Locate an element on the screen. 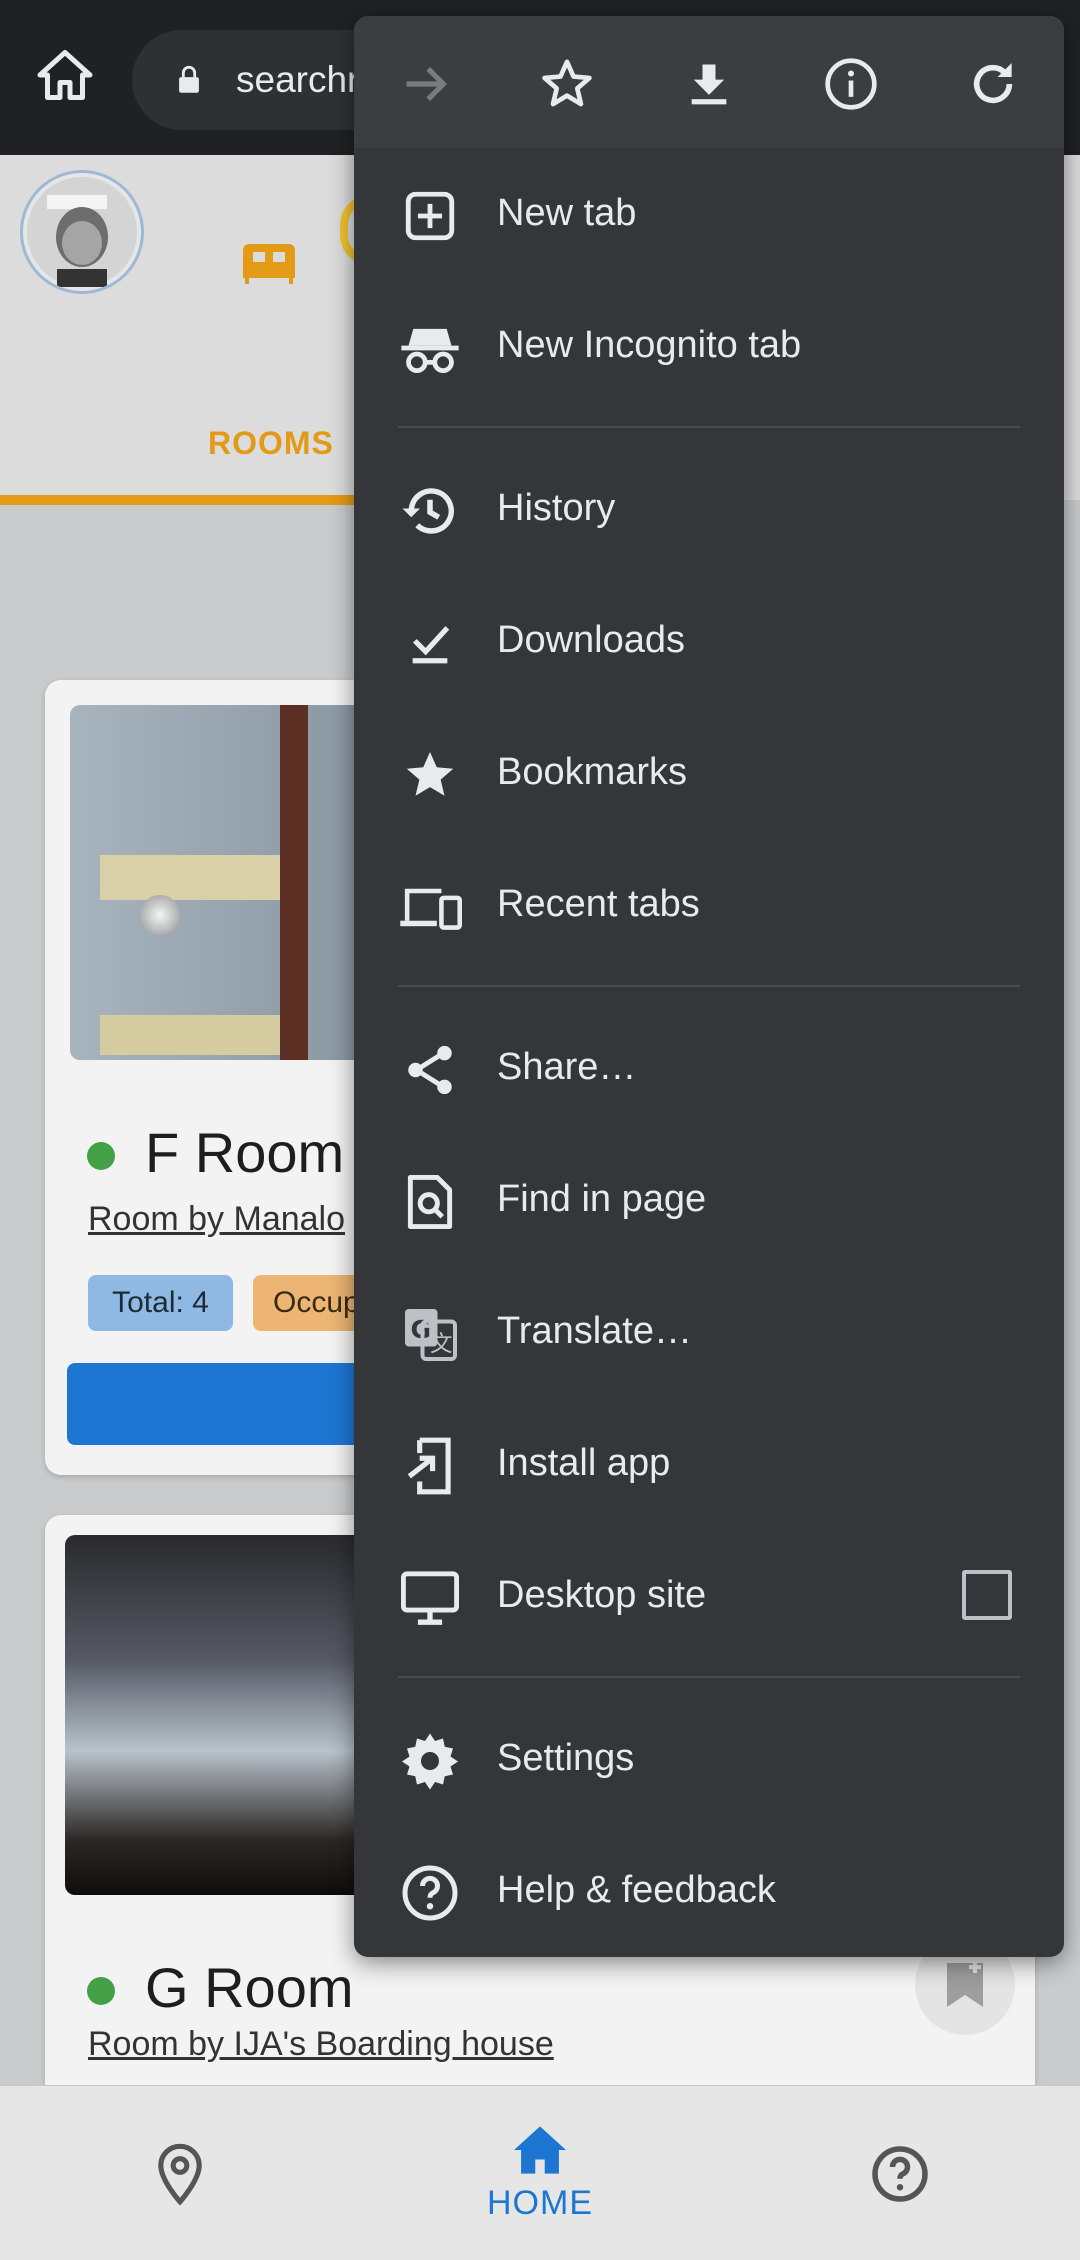  bottom-navigation: HOME is located at coordinates (540, 2172).